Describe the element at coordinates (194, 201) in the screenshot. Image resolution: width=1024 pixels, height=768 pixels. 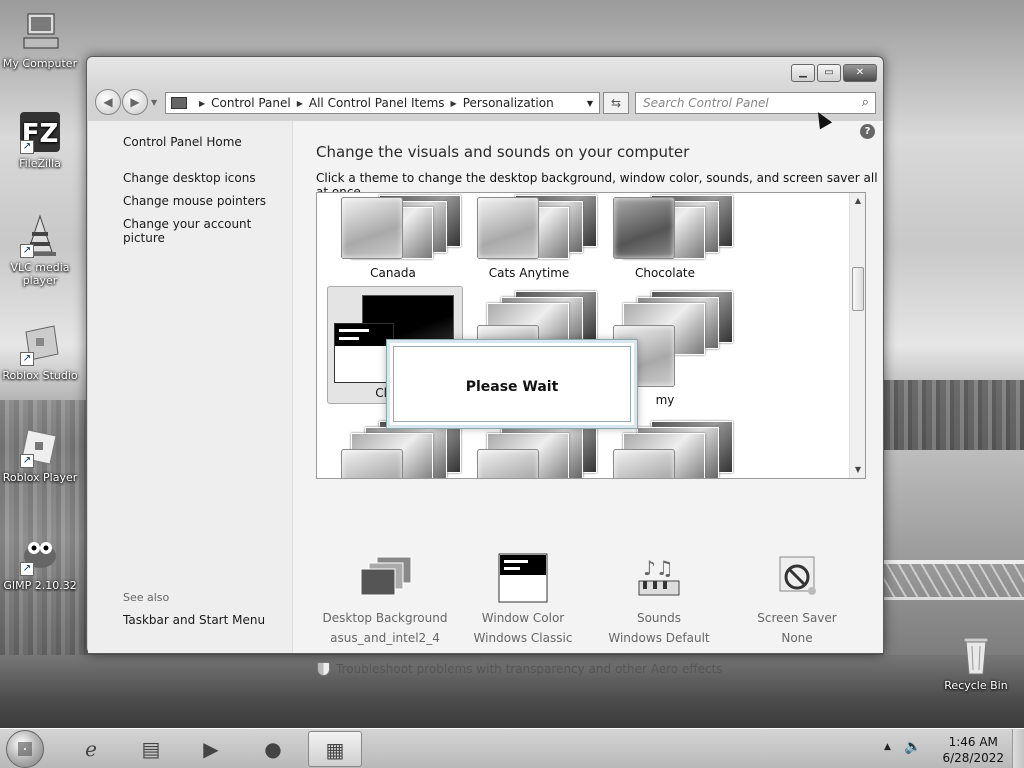
I see `change-mouse-pointers-link: Change mouse pointers` at that location.